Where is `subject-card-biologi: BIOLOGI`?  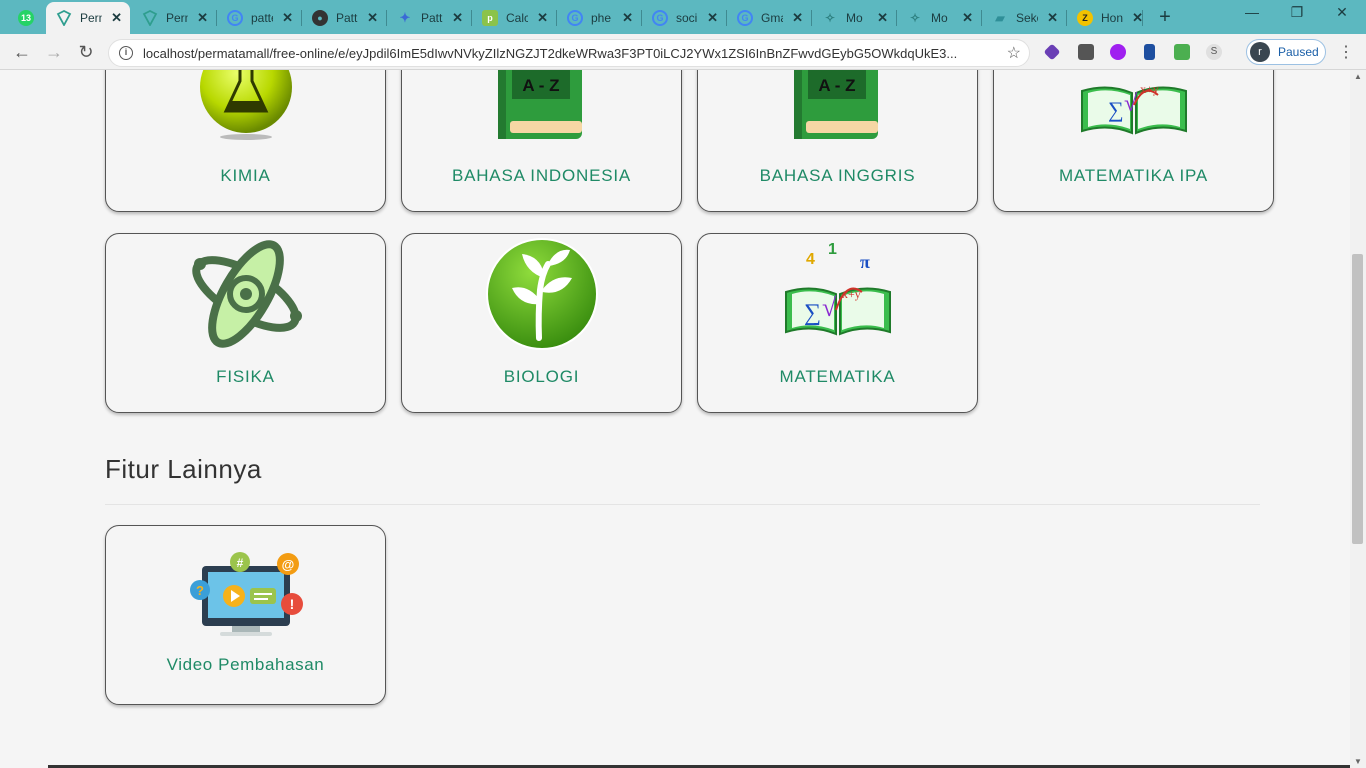 subject-card-biologi: BIOLOGI is located at coordinates (541, 323).